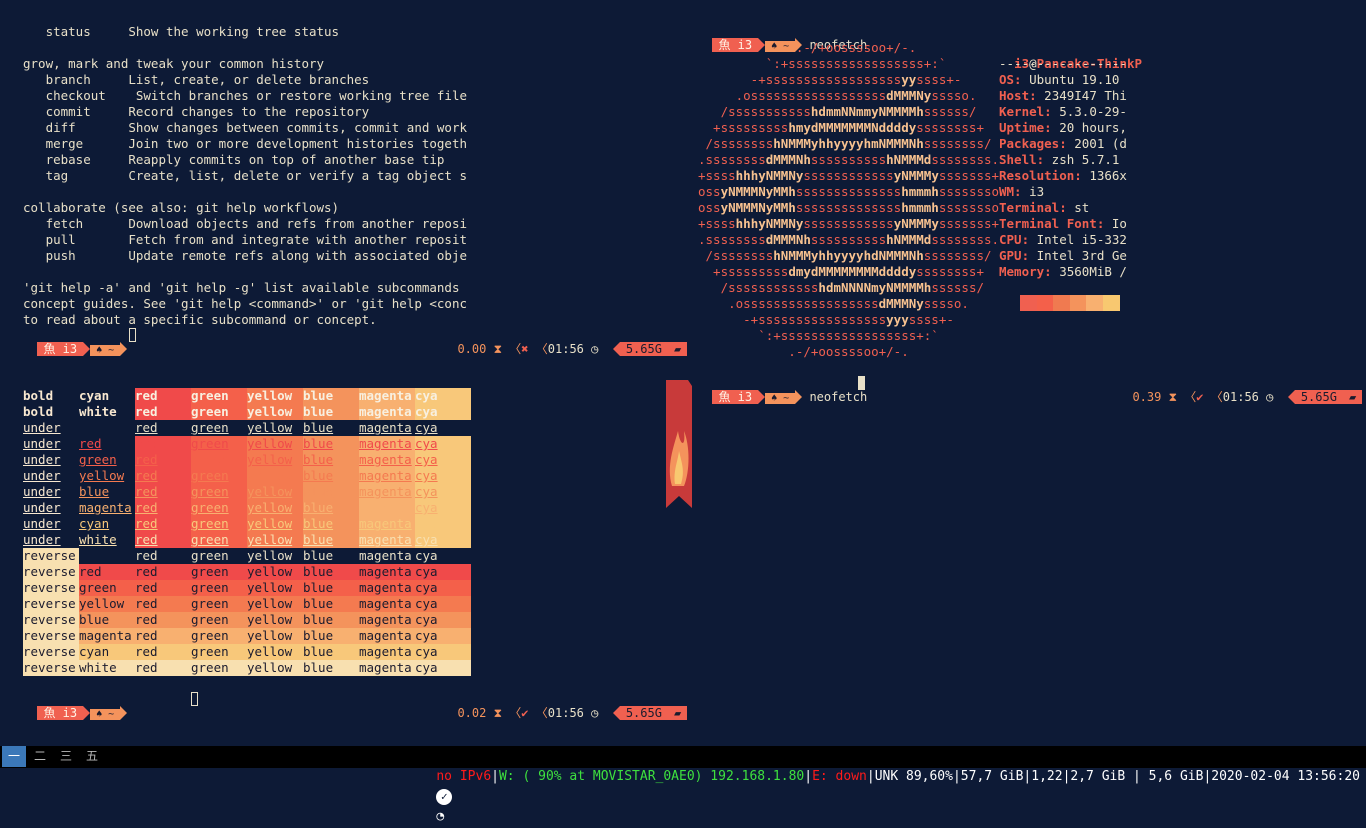 The image size is (1366, 828). What do you see at coordinates (1059, 160) in the screenshot?
I see `neofetch-info-line: Shell: zsh 5.7.1` at bounding box center [1059, 160].